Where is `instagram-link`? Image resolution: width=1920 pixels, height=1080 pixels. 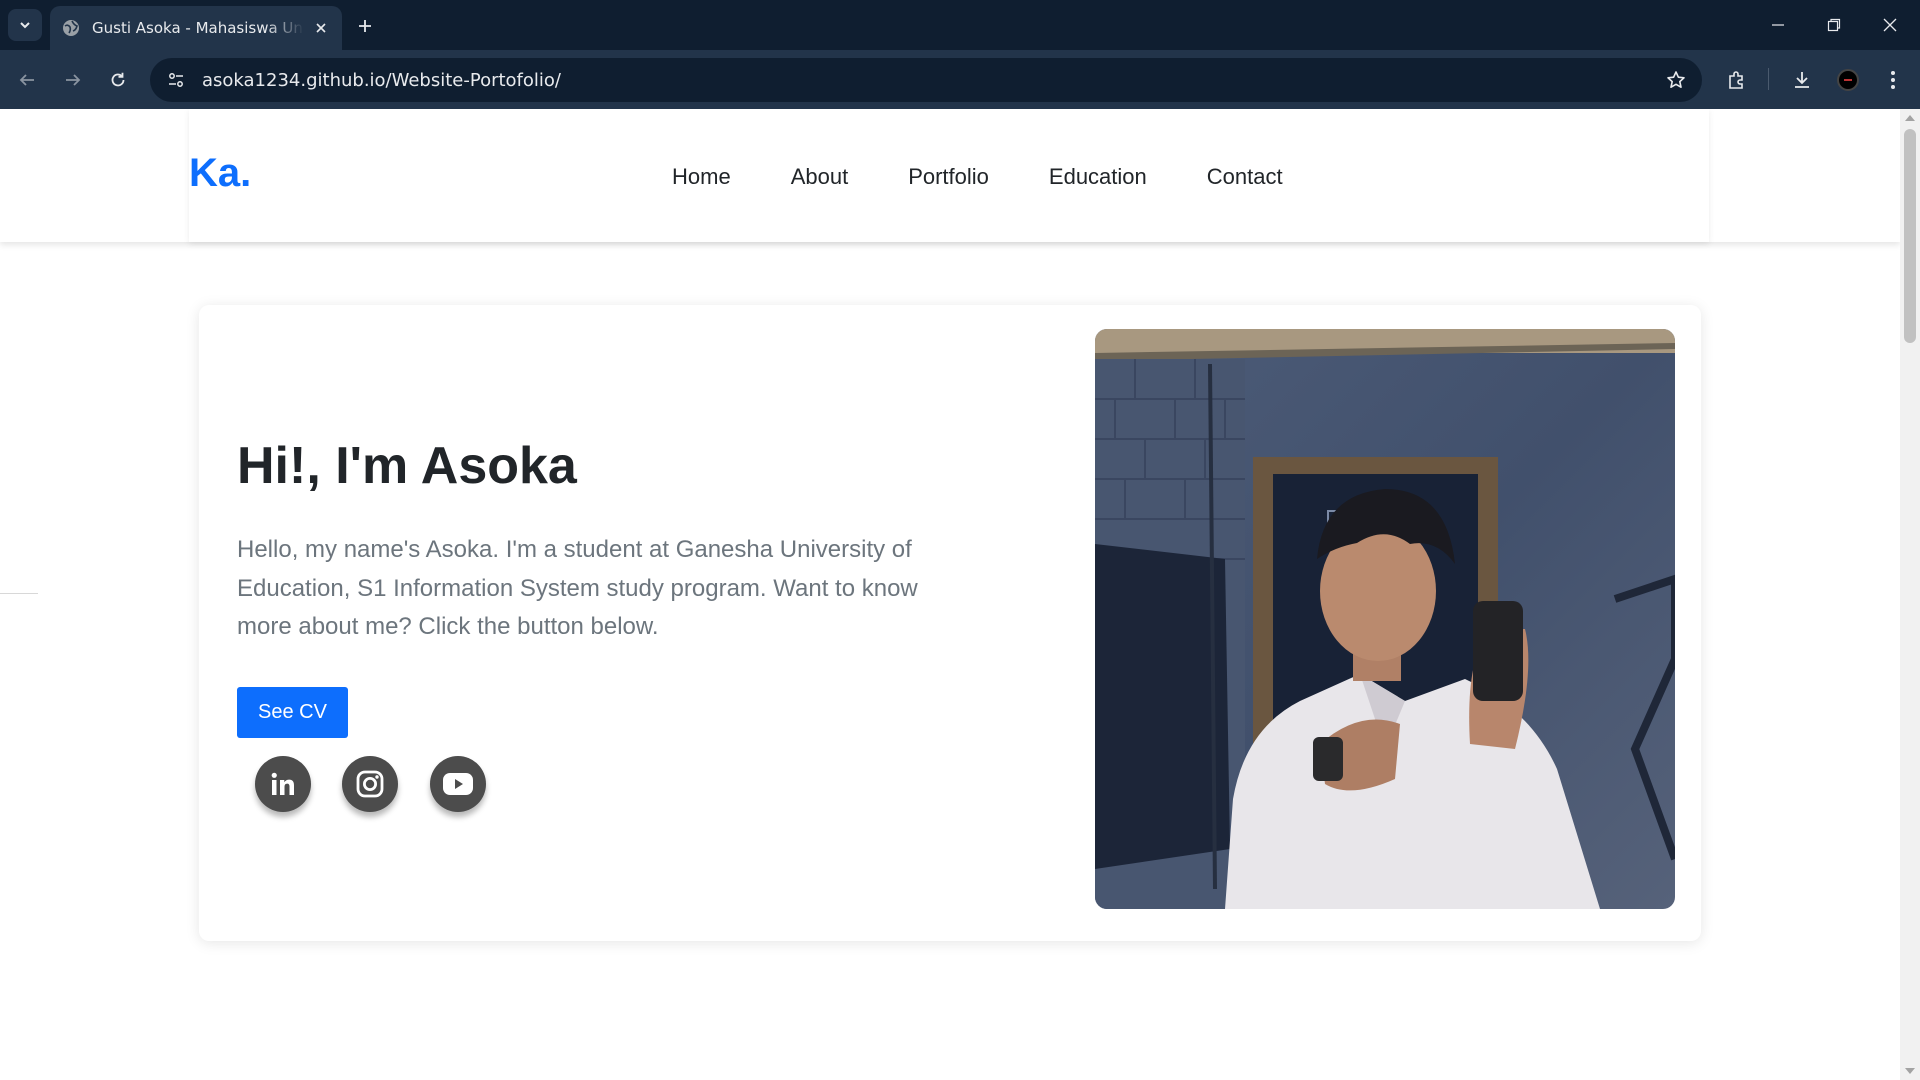
instagram-link is located at coordinates (370, 784).